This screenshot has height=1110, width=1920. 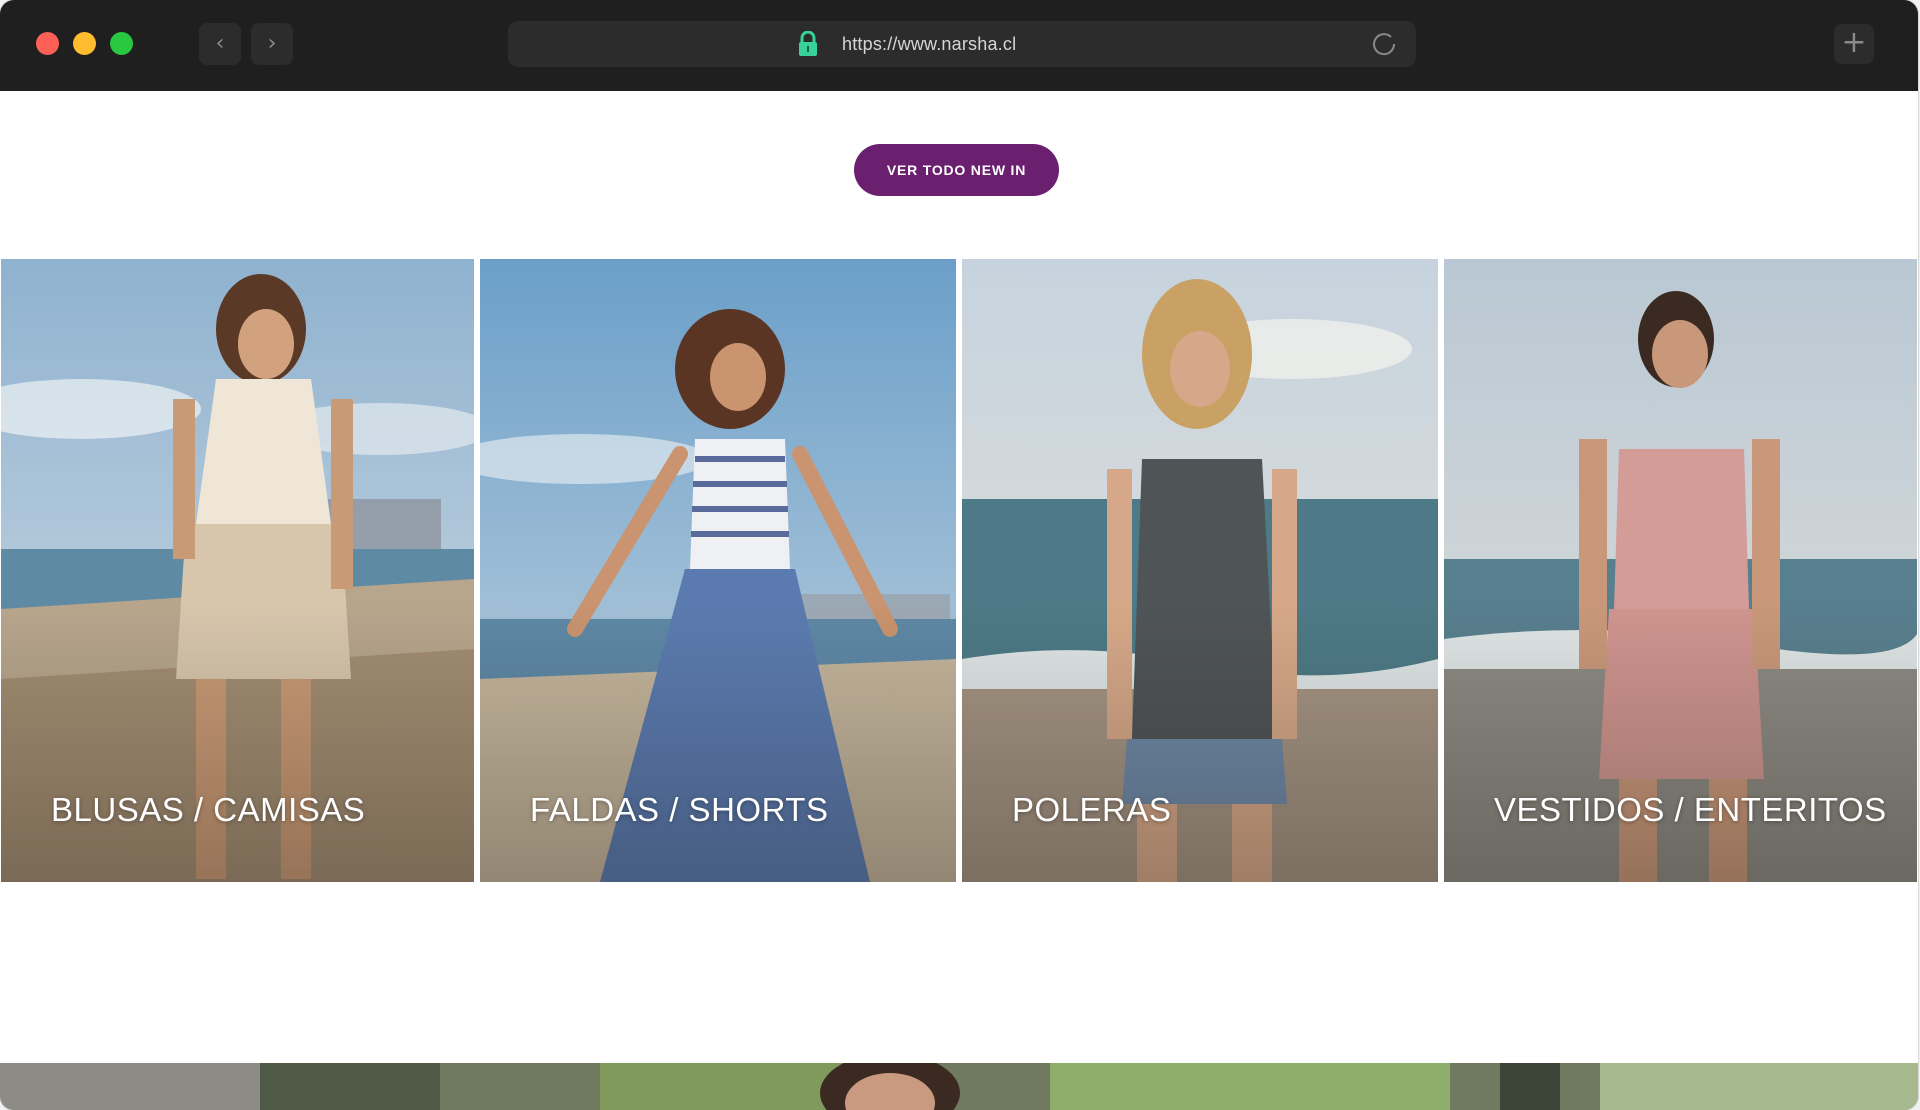 I want to click on view-all-new-in-button: VER TODO NEW IN, so click(x=956, y=170).